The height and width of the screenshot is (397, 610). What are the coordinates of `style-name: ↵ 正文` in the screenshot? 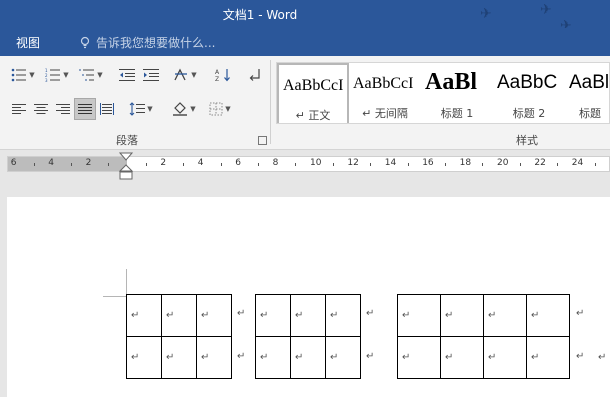 It's located at (313, 115).